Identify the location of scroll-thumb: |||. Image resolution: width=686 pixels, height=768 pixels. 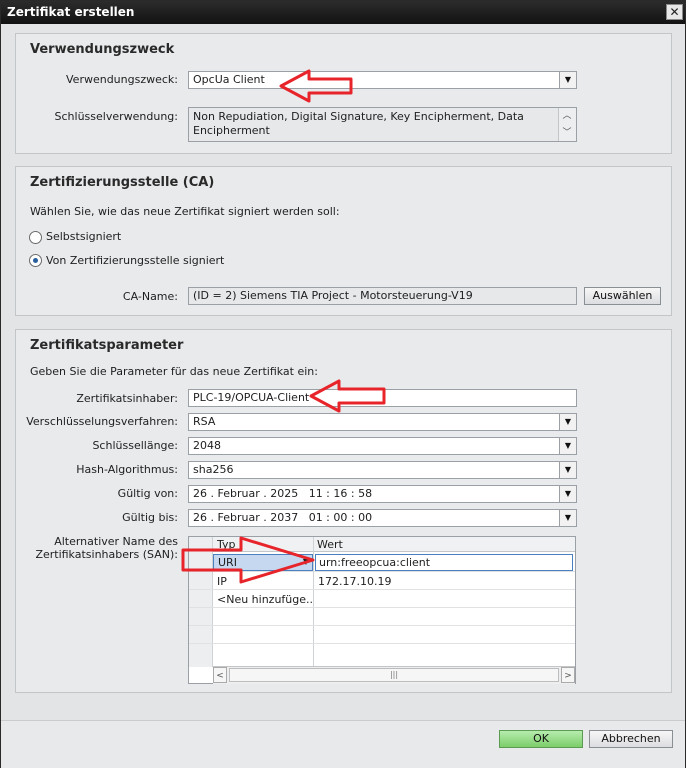
(394, 675).